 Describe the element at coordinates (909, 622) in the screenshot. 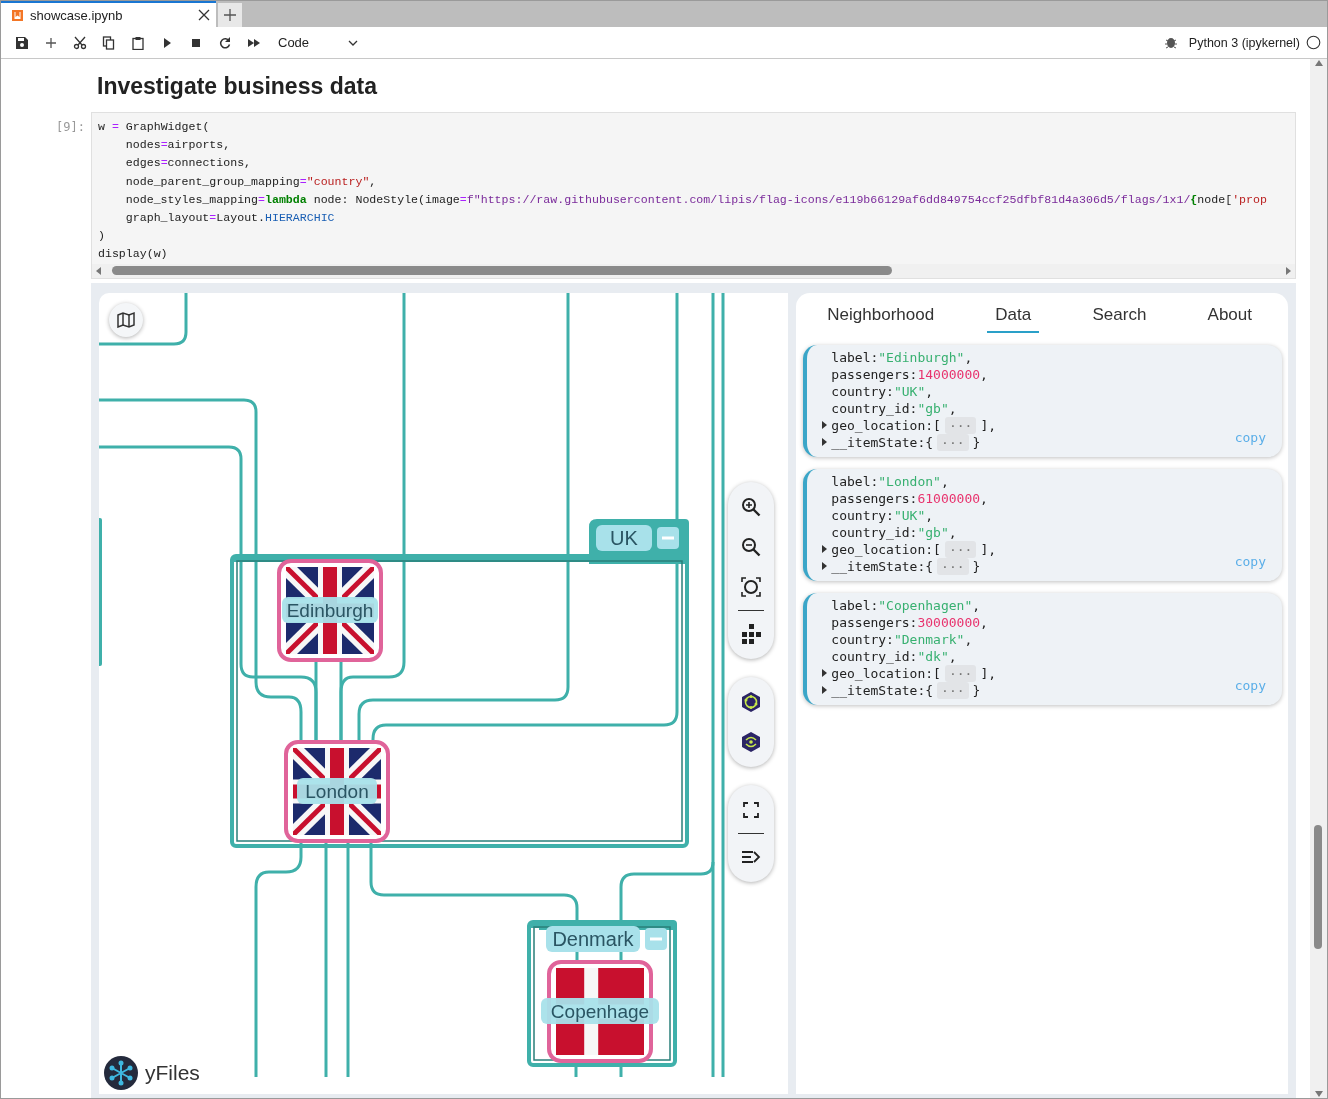

I see `data-line: passengers:30000000,` at that location.